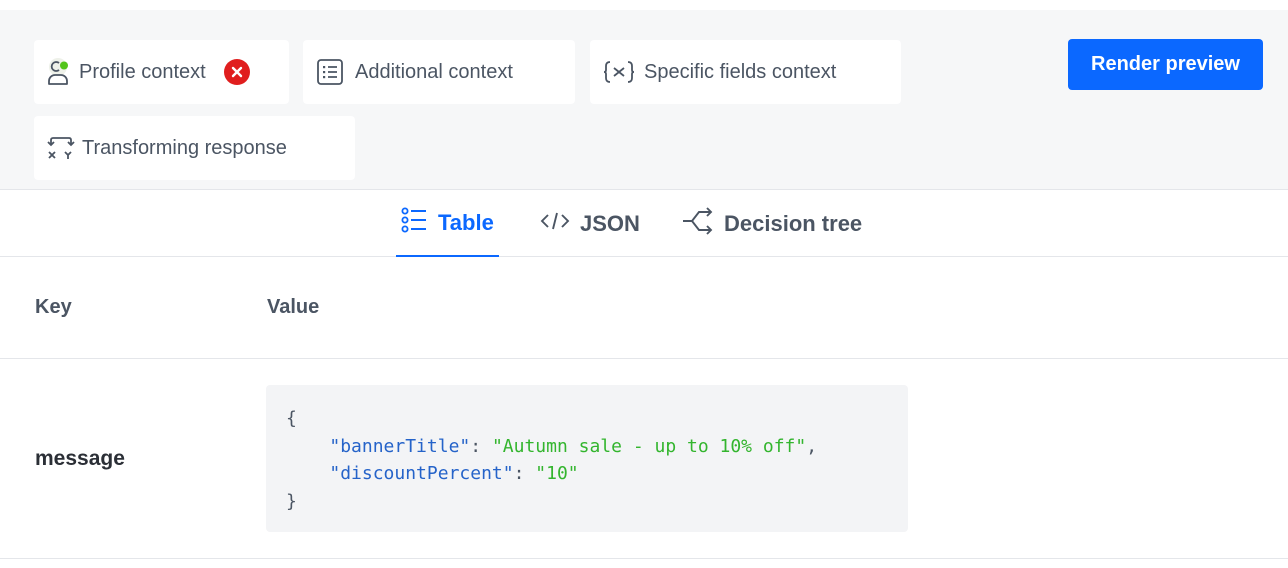 The image size is (1288, 568). I want to click on tab-json-label: JSON, so click(610, 223).